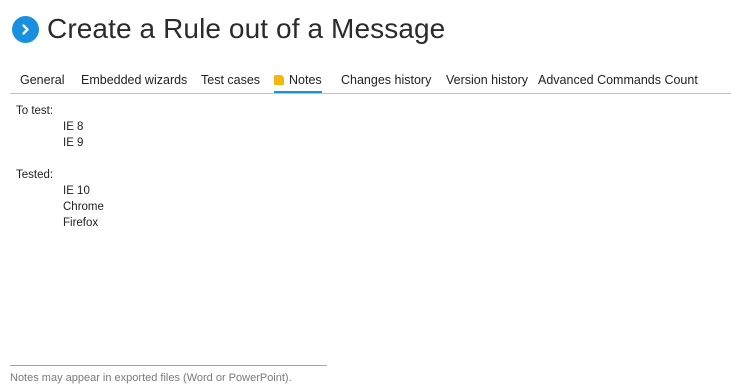 Image resolution: width=731 pixels, height=388 pixels. Describe the element at coordinates (81, 223) in the screenshot. I see `list-item: Firefox` at that location.